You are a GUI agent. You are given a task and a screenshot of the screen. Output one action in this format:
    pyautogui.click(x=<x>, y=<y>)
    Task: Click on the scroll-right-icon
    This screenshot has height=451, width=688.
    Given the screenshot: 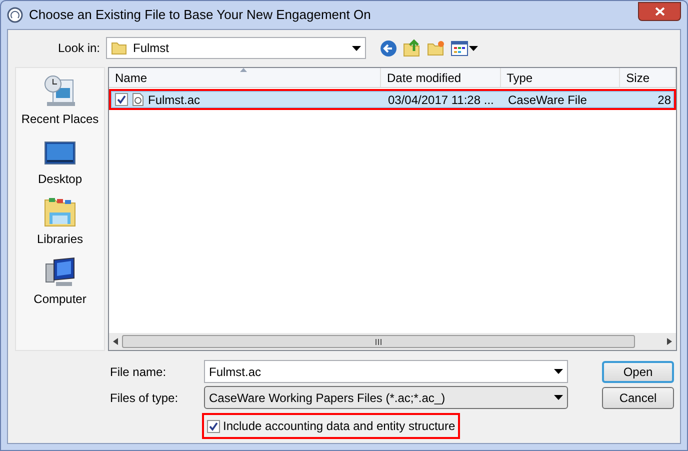 What is the action you would take?
    pyautogui.click(x=669, y=341)
    